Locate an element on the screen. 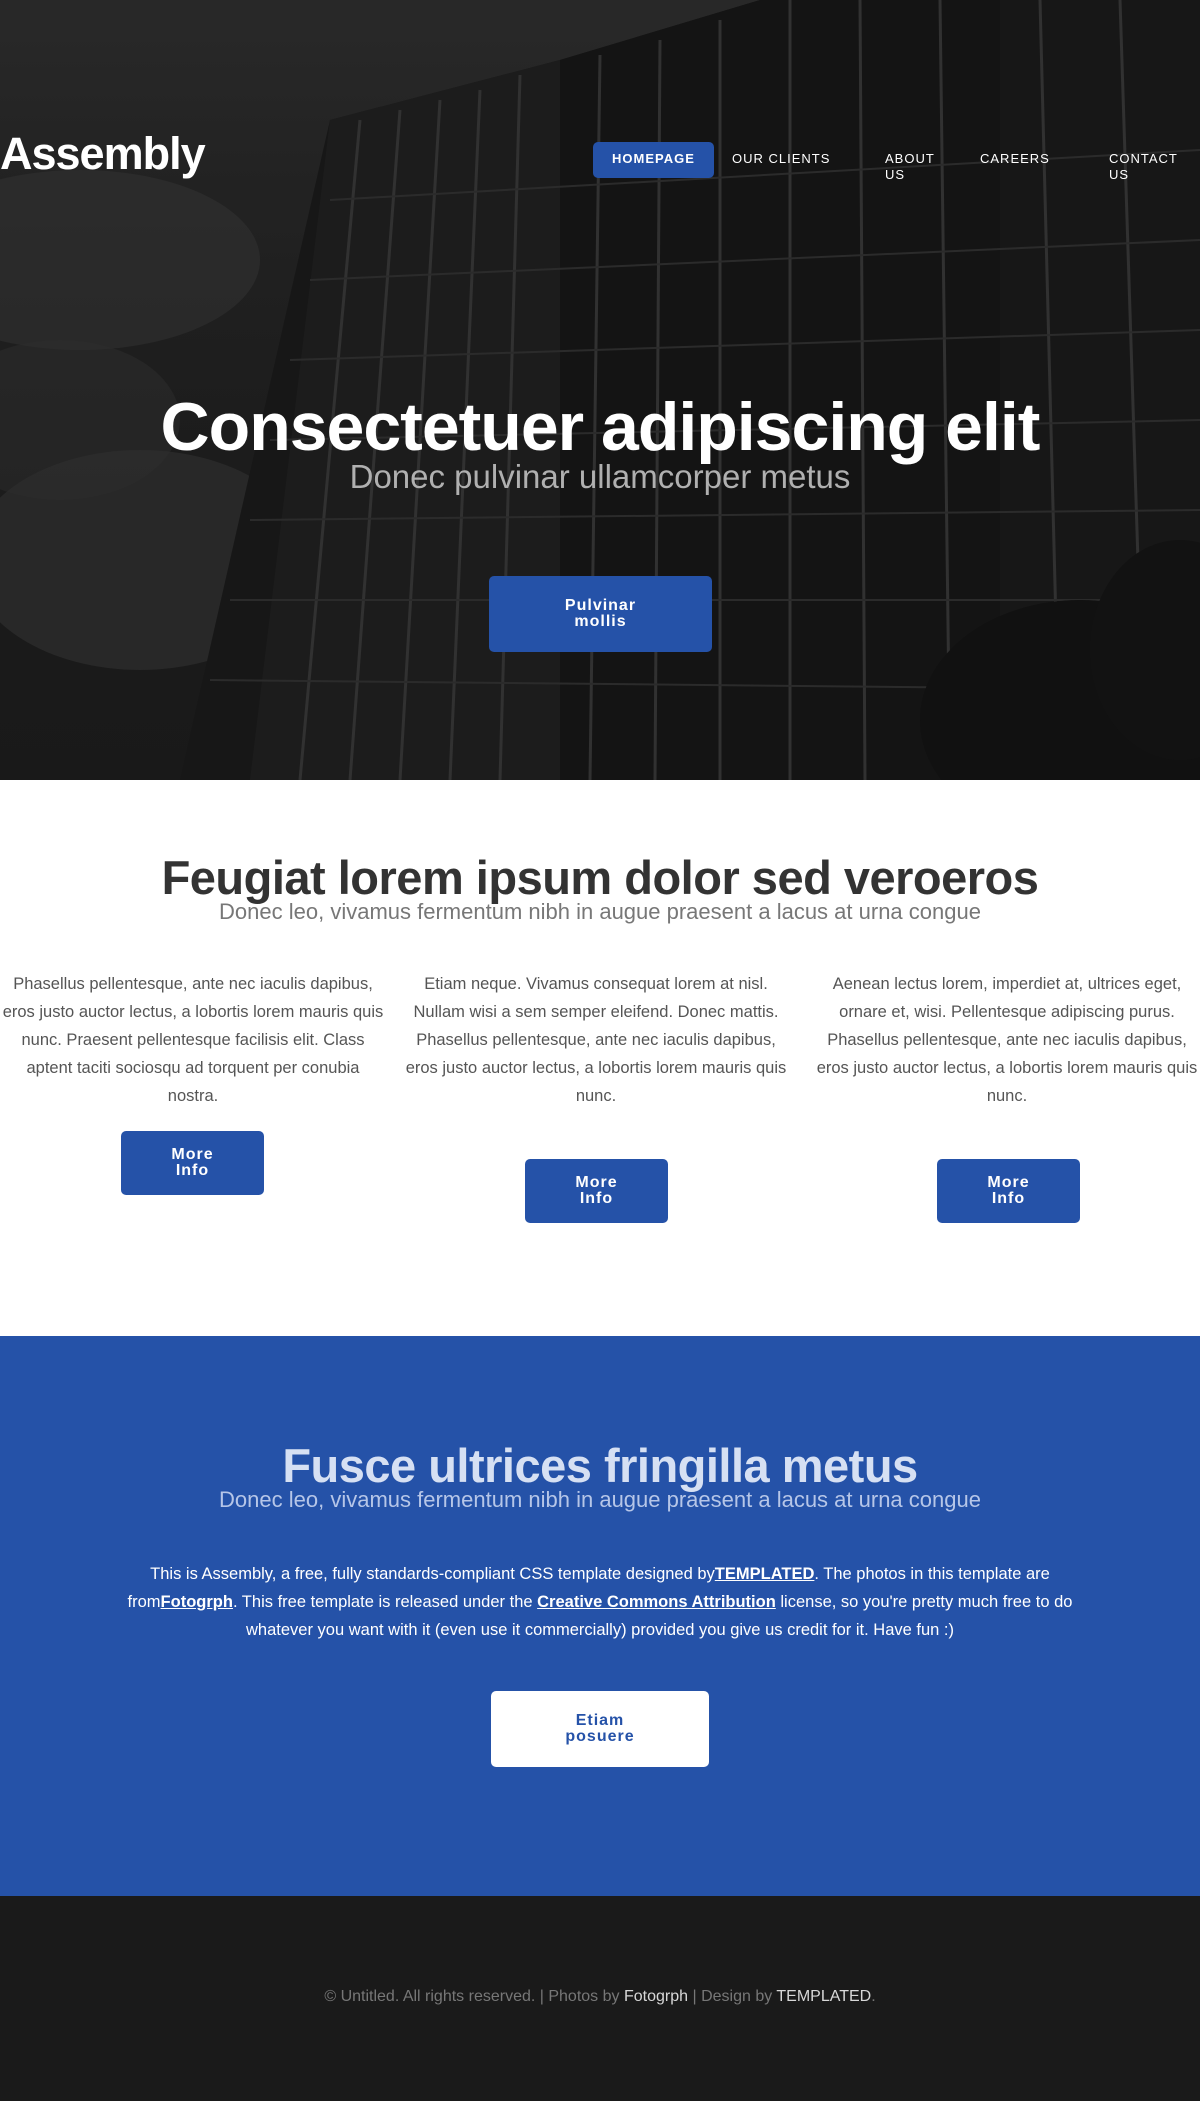 The image size is (1200, 2101). more-info-button-3: More Info is located at coordinates (1008, 1191).